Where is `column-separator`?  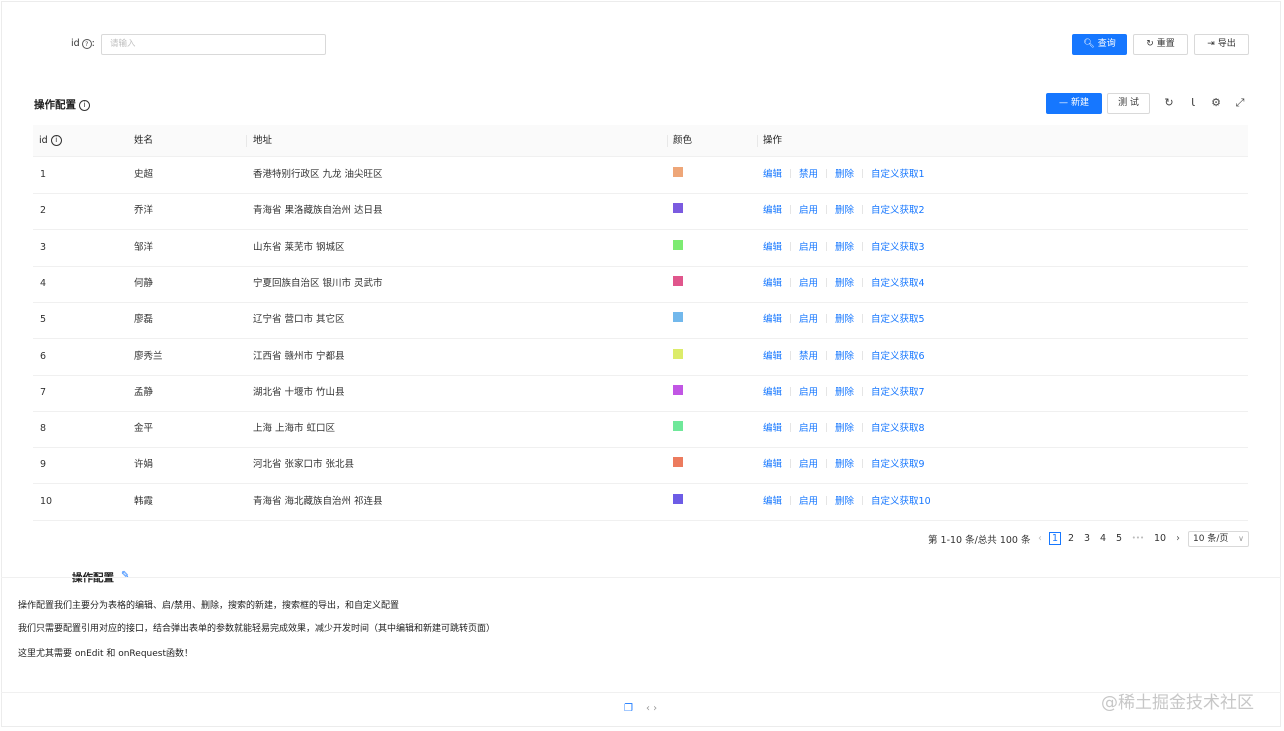 column-separator is located at coordinates (667, 141).